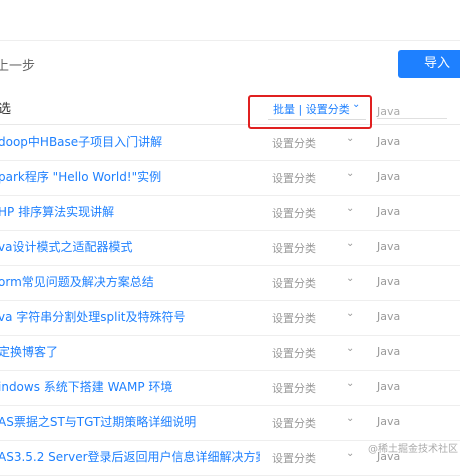 The width and height of the screenshot is (460, 476). What do you see at coordinates (130, 386) in the screenshot?
I see `article-title-link: indows 系统下搭建 WAMP 环境` at bounding box center [130, 386].